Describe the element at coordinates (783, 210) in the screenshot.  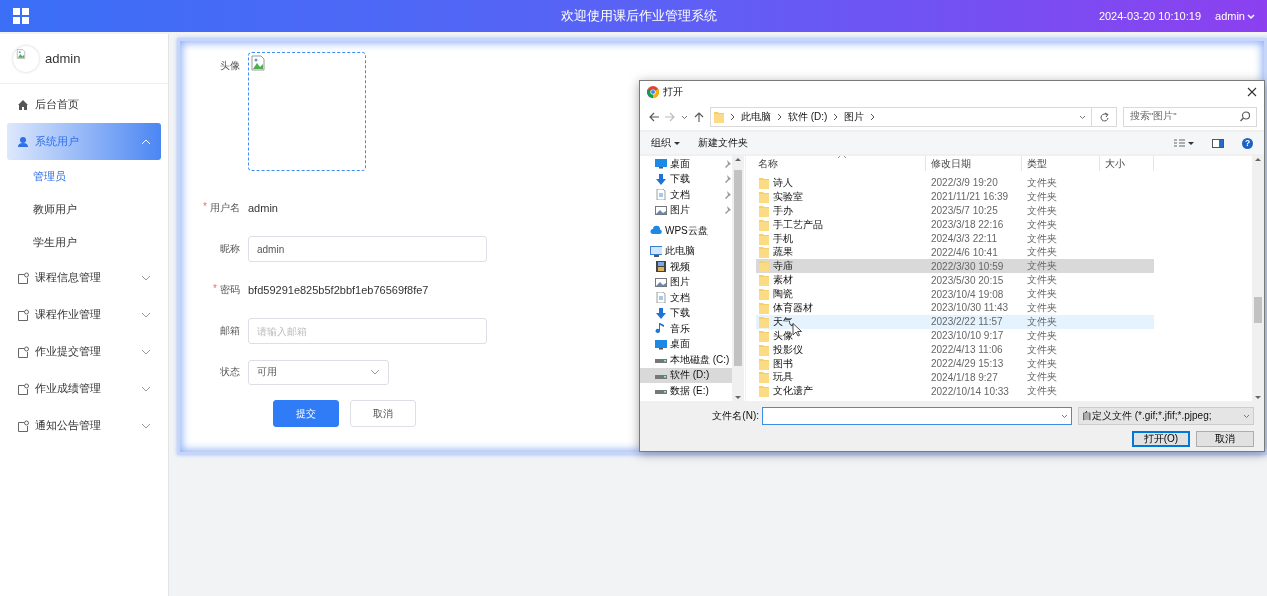
I see `file-name: 手办` at that location.